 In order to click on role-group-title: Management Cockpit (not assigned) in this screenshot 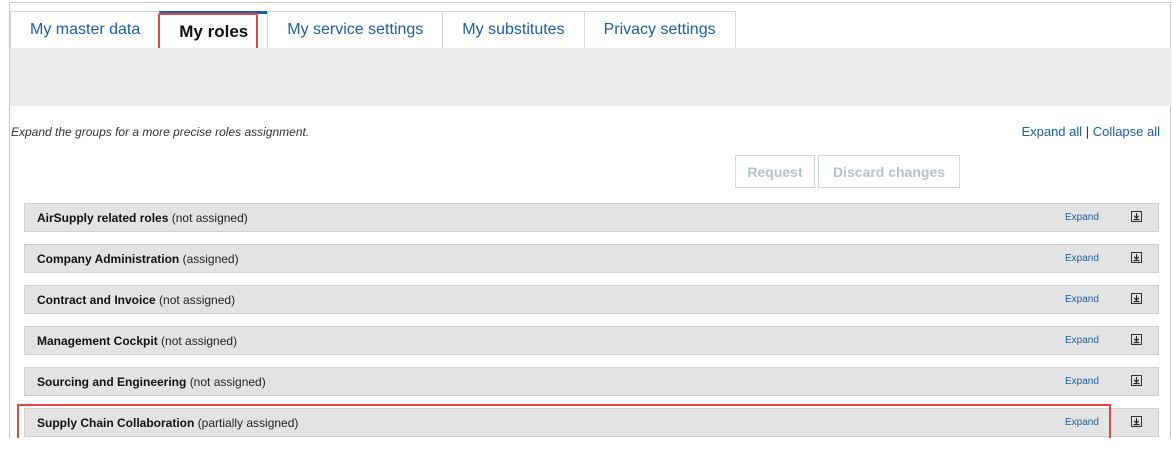, I will do `click(137, 341)`.